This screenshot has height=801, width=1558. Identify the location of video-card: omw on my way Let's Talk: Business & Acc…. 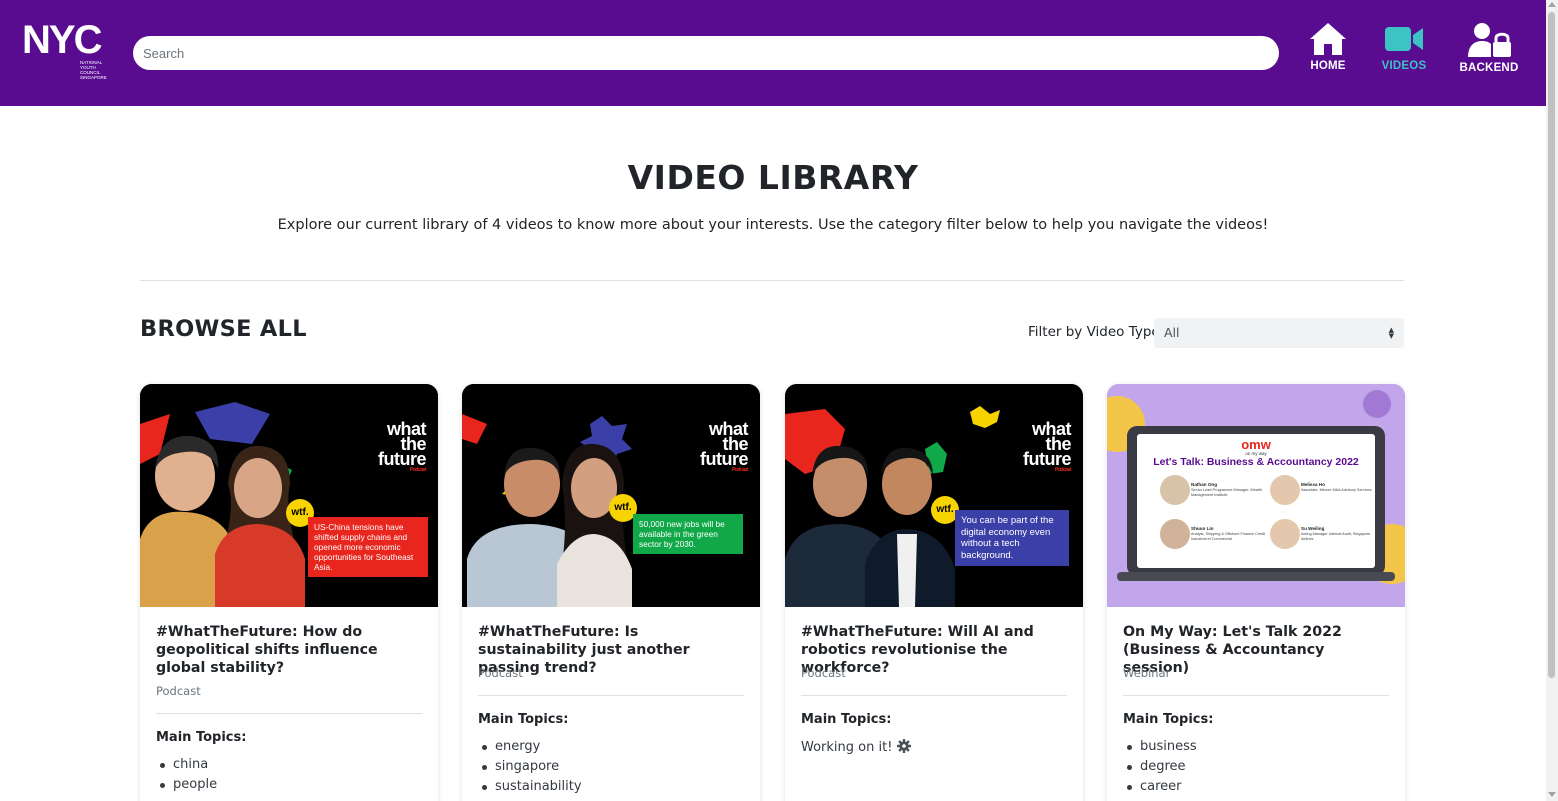
(1256, 592).